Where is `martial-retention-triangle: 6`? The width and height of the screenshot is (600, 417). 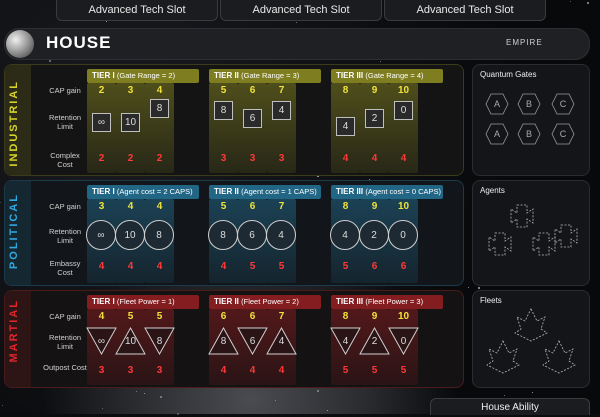
martial-retention-triangle: 6 is located at coordinates (252, 341).